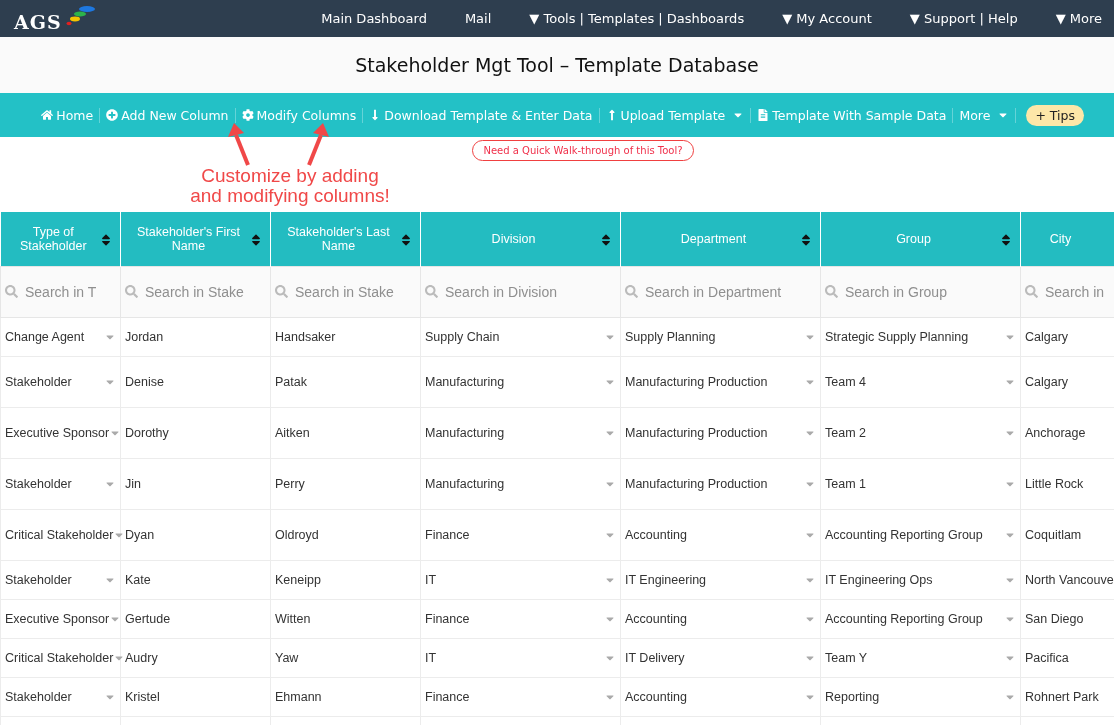  Describe the element at coordinates (297, 534) in the screenshot. I see `table-cell: Oldroyd` at that location.